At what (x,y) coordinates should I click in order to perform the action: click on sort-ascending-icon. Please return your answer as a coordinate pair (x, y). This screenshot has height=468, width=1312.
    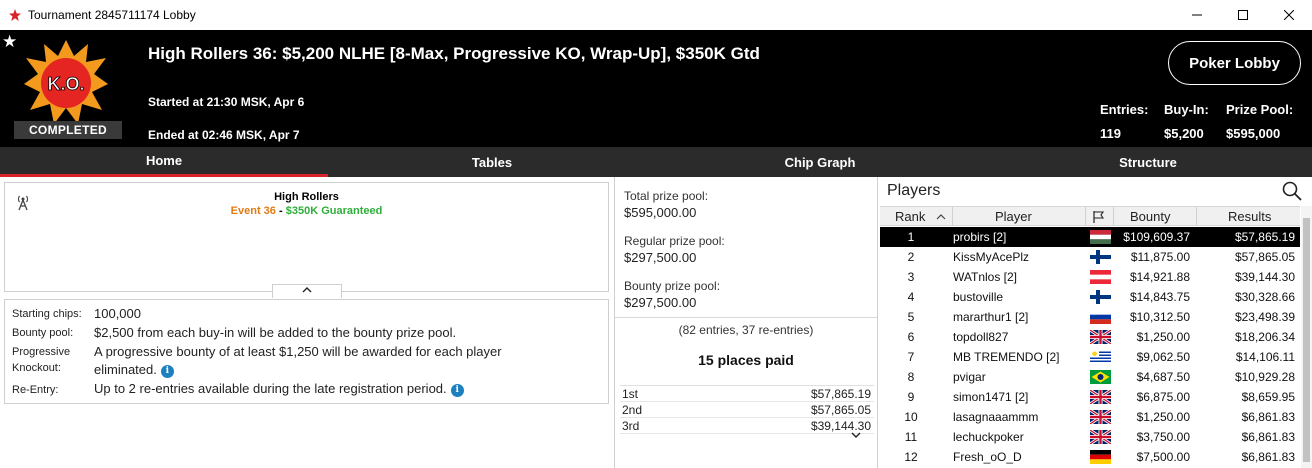
    Looking at the image, I should click on (941, 217).